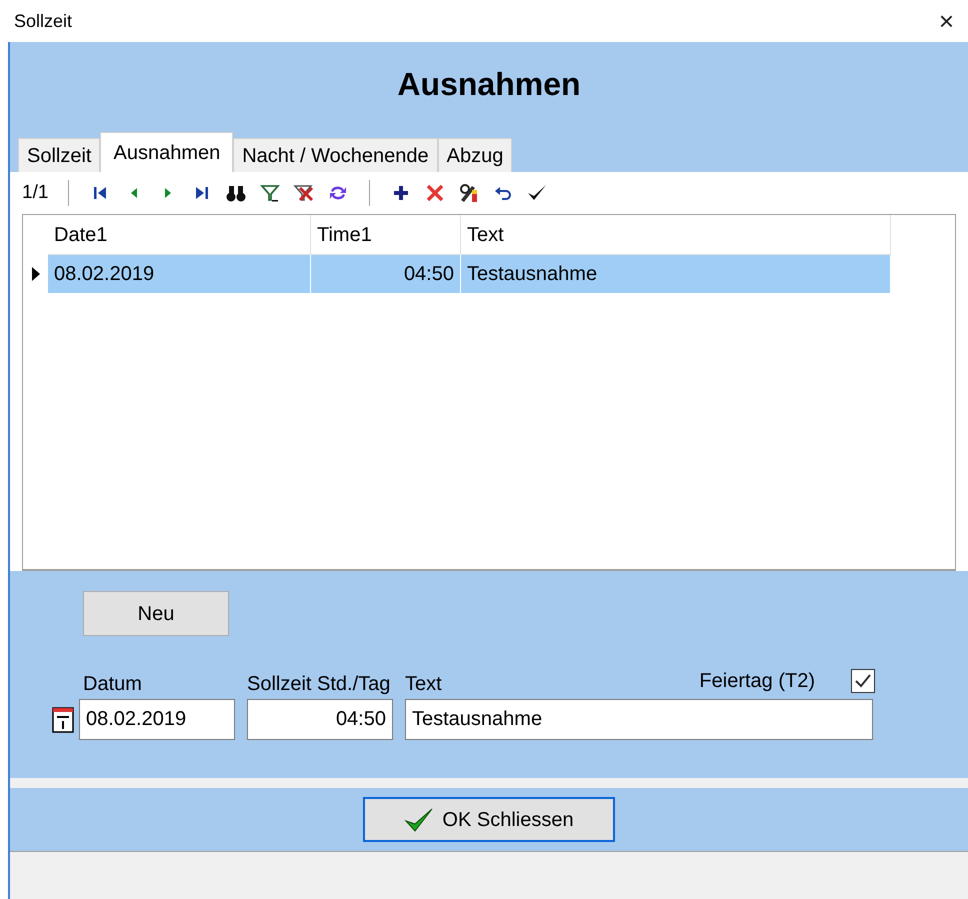 Image resolution: width=968 pixels, height=899 pixels. What do you see at coordinates (386, 274) in the screenshot?
I see `table-cell: 04:50` at bounding box center [386, 274].